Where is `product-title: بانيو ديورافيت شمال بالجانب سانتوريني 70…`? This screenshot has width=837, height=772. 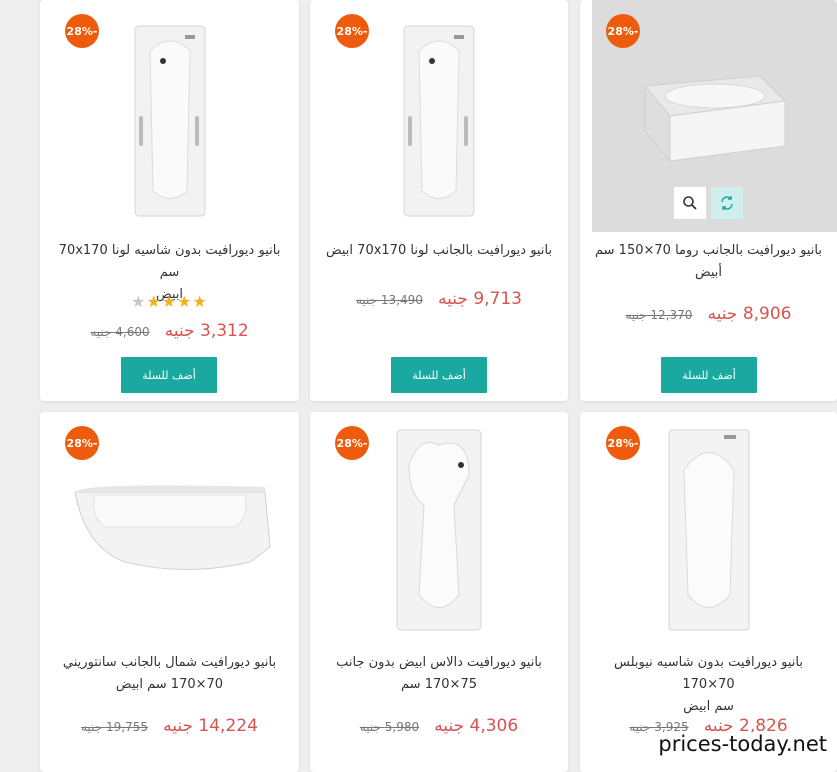 product-title: بانيو ديورافيت شمال بالجانب سانتوريني 70… is located at coordinates (169, 674).